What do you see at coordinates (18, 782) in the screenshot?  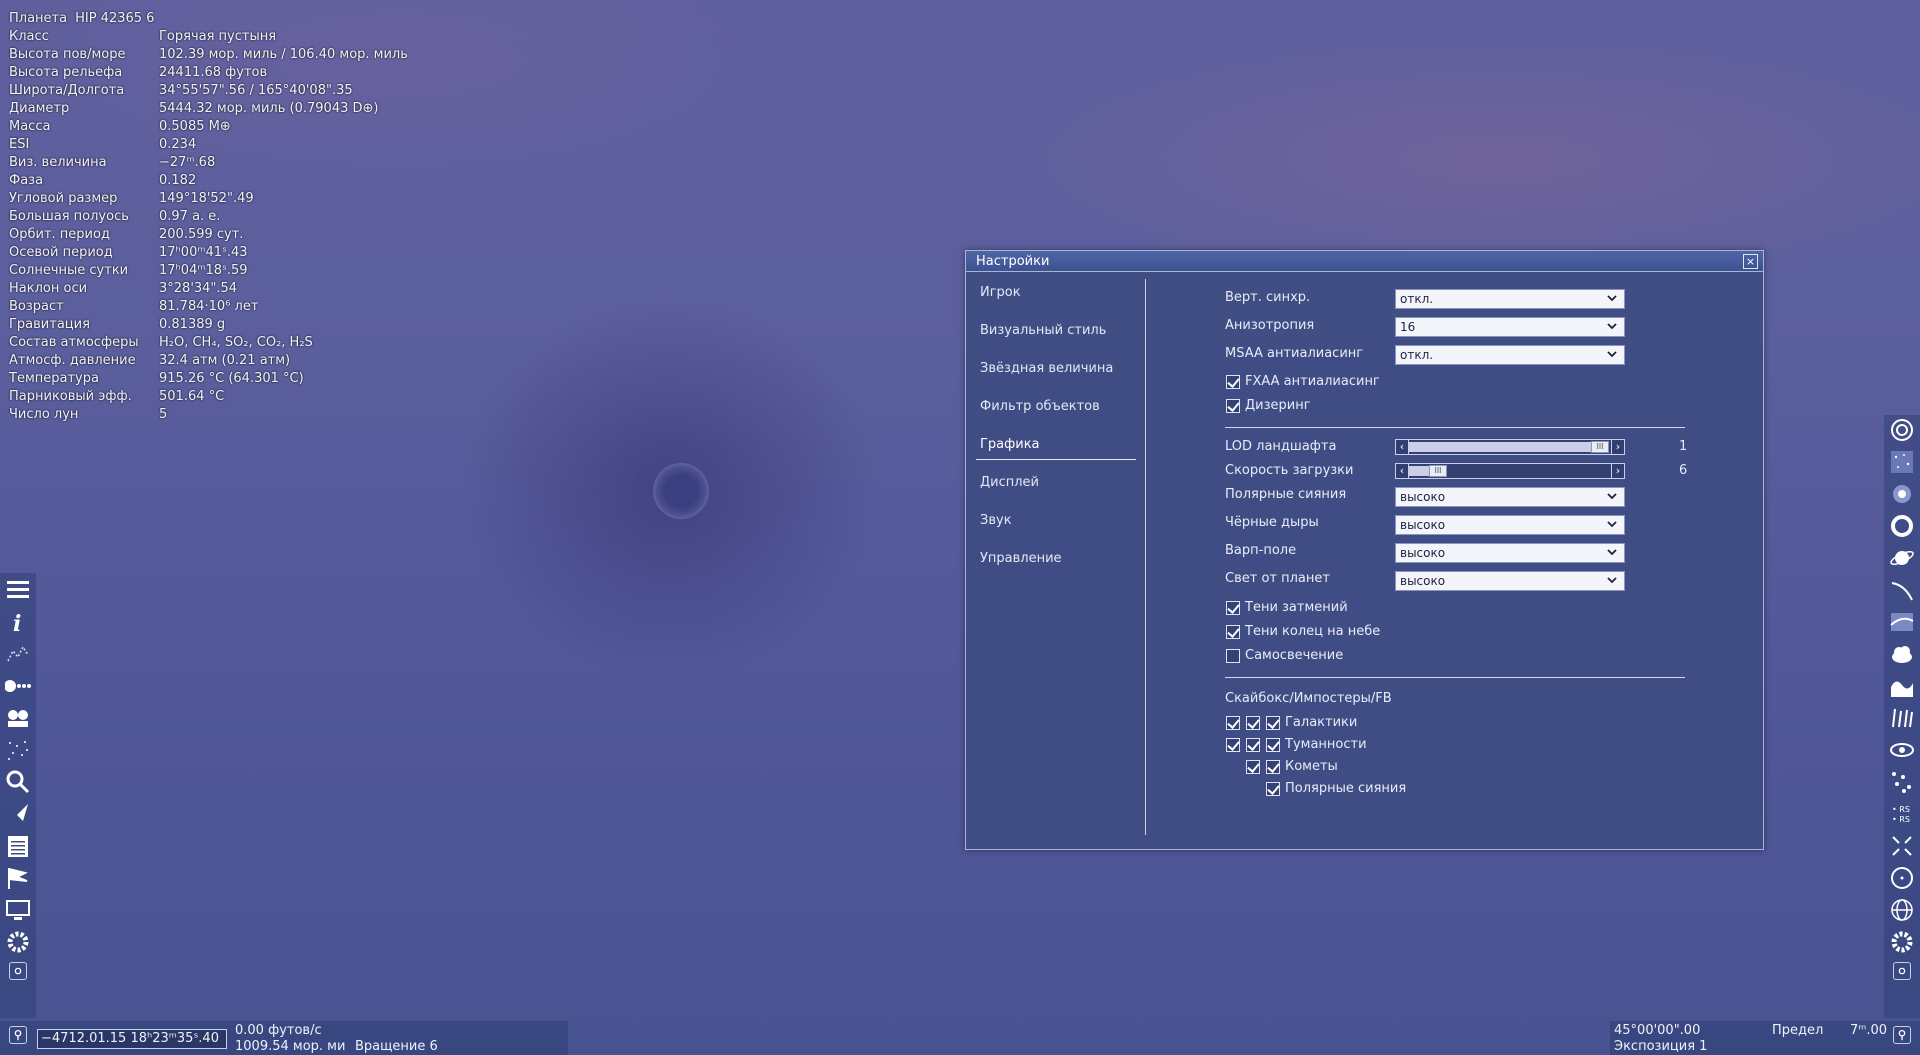 I see `search-icon` at bounding box center [18, 782].